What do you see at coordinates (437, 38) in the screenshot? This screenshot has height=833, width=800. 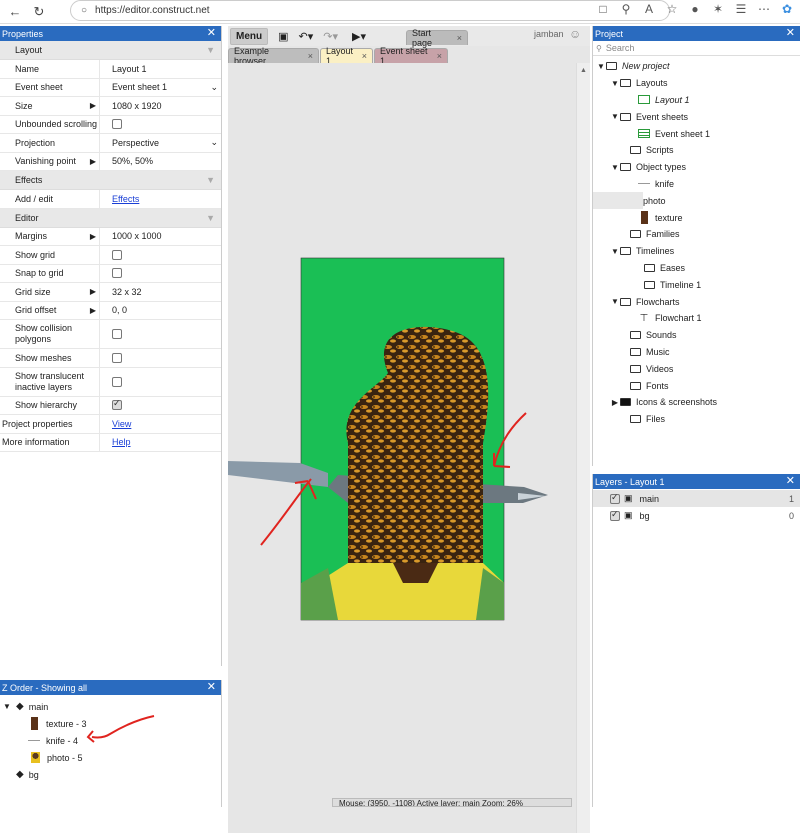 I see `tab-start-page: Start page ×` at bounding box center [437, 38].